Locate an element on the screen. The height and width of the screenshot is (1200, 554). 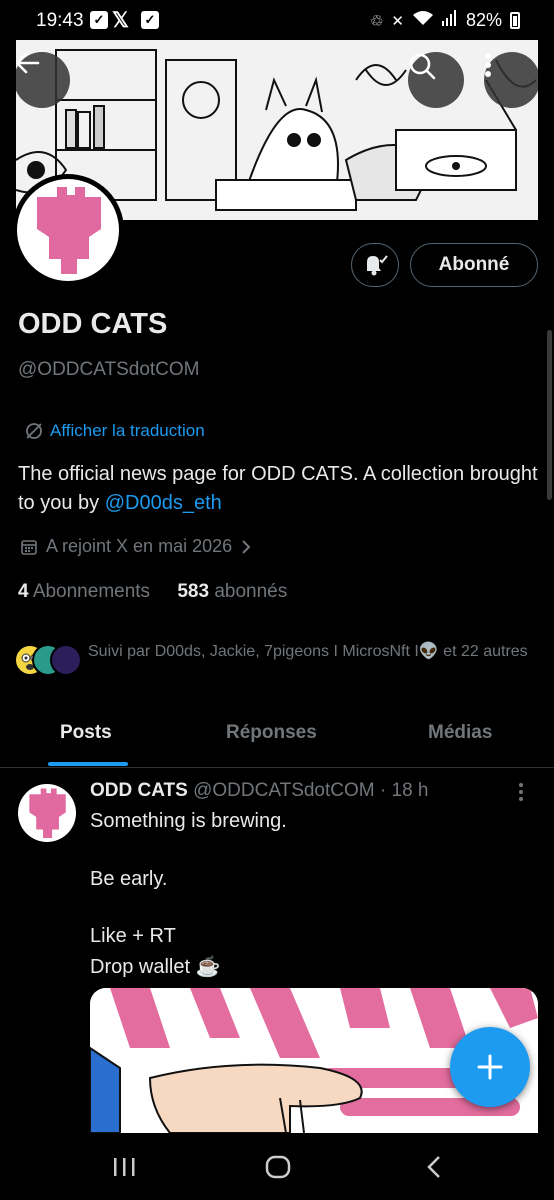
battery-level: 82% is located at coordinates (483, 20).